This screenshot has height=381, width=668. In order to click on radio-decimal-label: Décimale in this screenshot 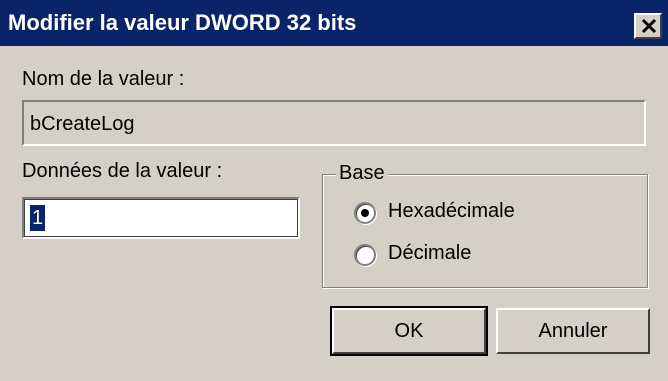, I will do `click(429, 253)`.